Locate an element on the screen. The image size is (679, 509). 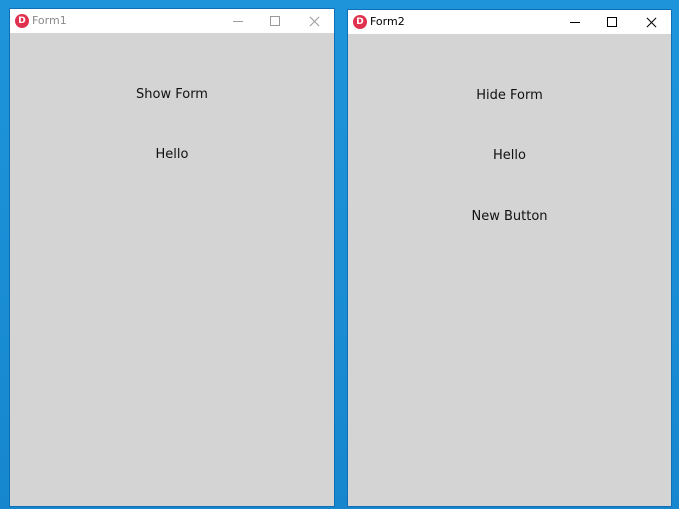
form1-title: Form1 is located at coordinates (49, 20).